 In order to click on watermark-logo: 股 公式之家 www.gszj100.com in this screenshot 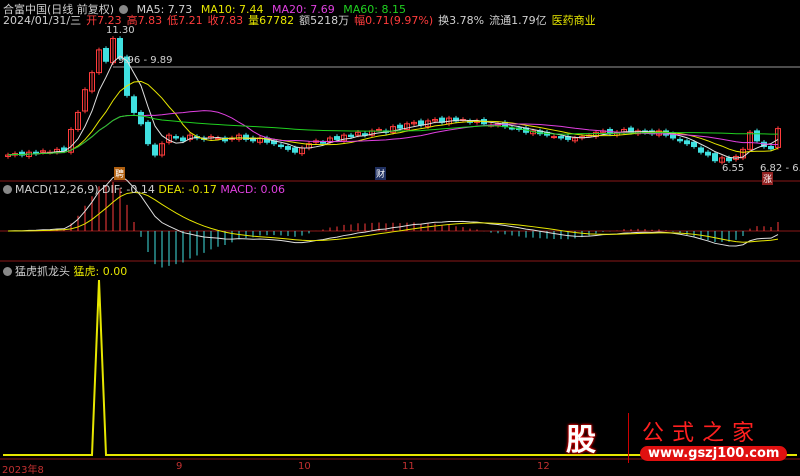, I will do `click(680, 438)`.